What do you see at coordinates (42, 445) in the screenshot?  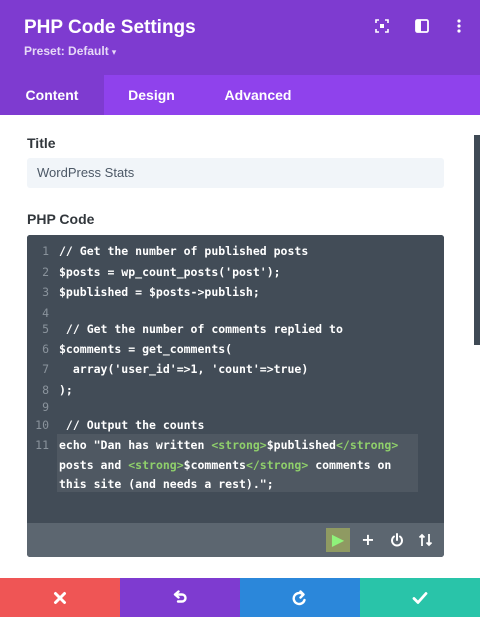 I see `line-number: 11` at bounding box center [42, 445].